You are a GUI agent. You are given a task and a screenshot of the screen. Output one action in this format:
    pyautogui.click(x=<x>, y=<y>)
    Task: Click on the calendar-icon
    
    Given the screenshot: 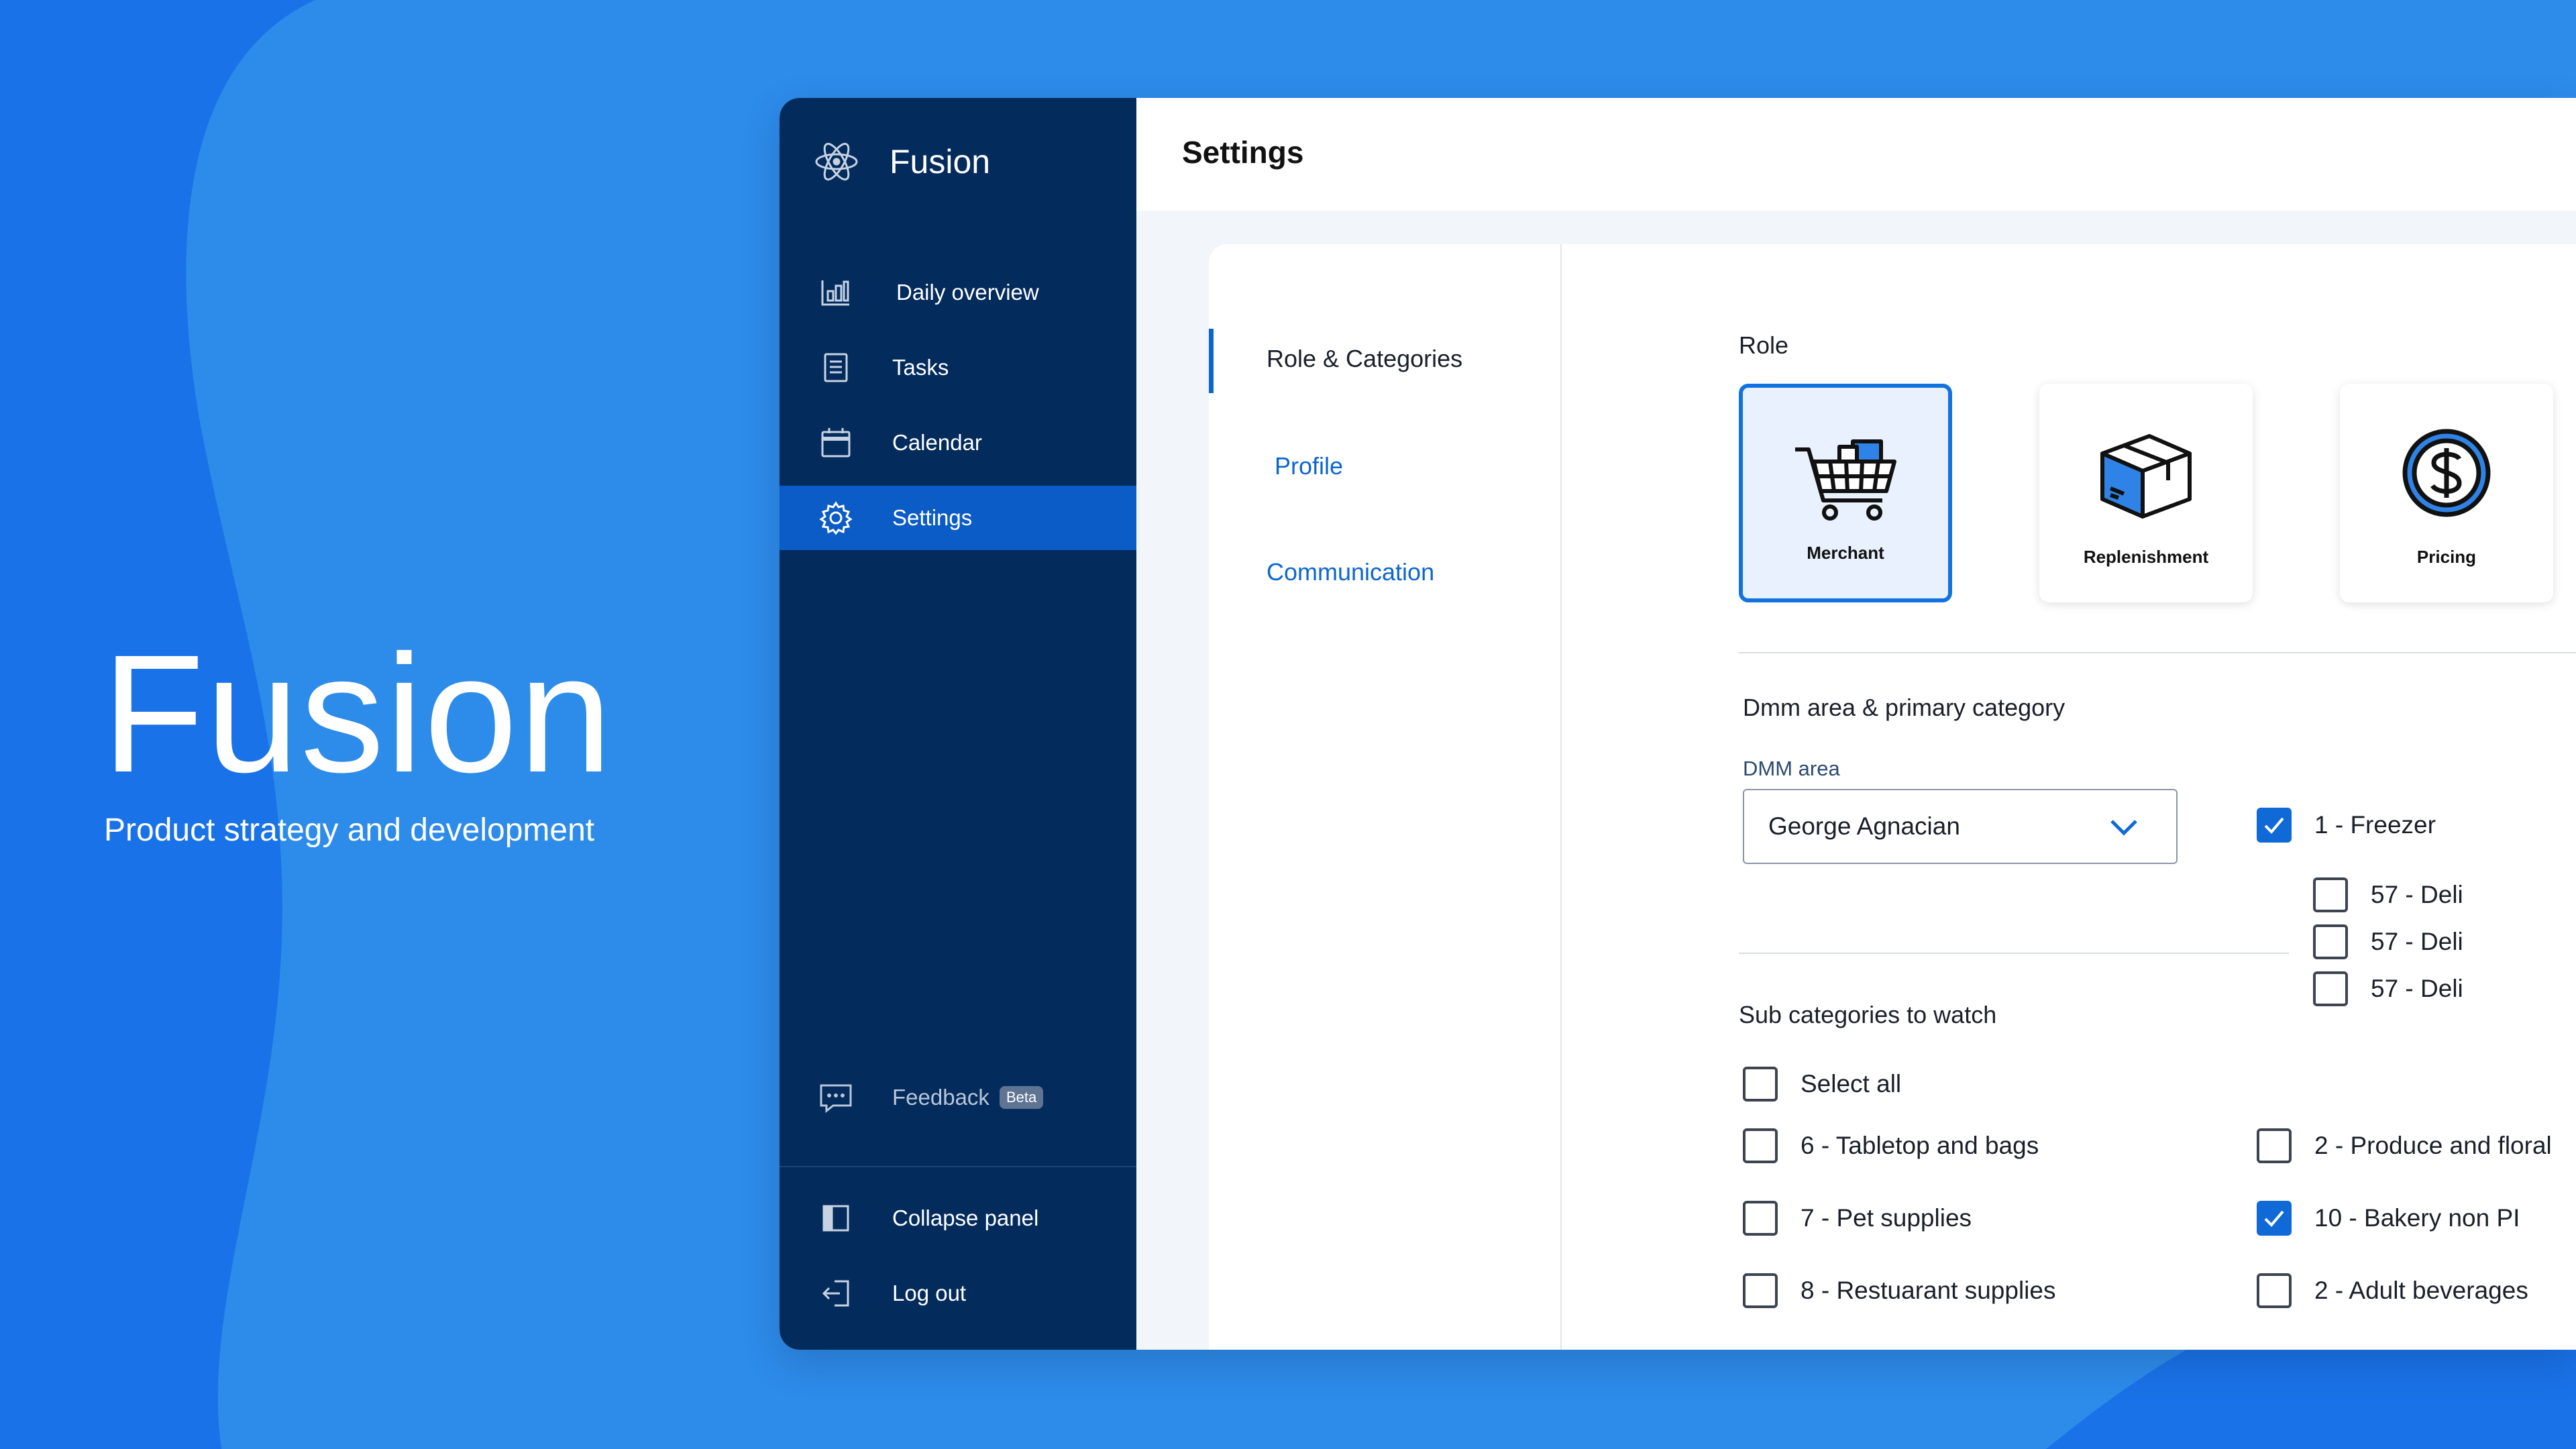 What is the action you would take?
    pyautogui.click(x=836, y=443)
    